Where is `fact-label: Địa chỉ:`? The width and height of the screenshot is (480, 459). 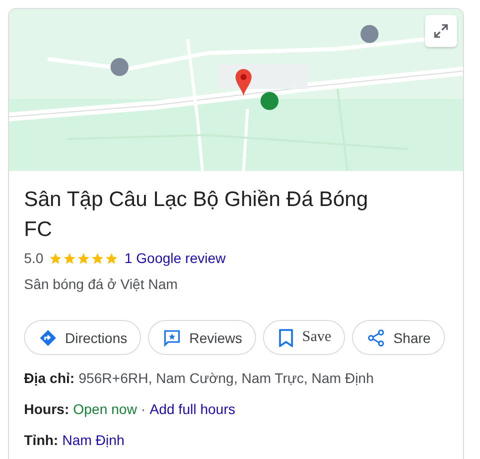 fact-label: Địa chỉ: is located at coordinates (49, 378).